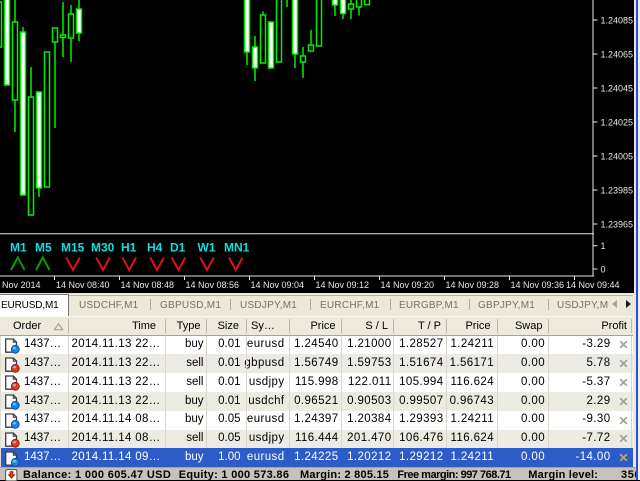 The height and width of the screenshot is (481, 640). I want to click on svg-text: 14 Nov 08:48, so click(148, 285).